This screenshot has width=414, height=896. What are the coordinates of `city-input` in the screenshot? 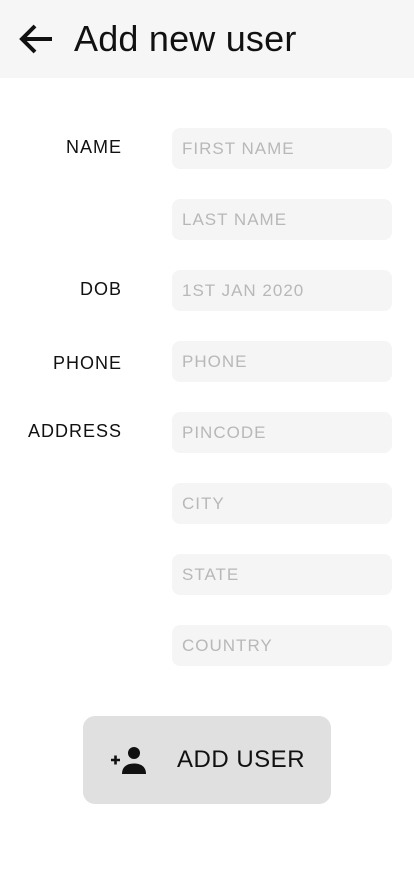 It's located at (282, 503).